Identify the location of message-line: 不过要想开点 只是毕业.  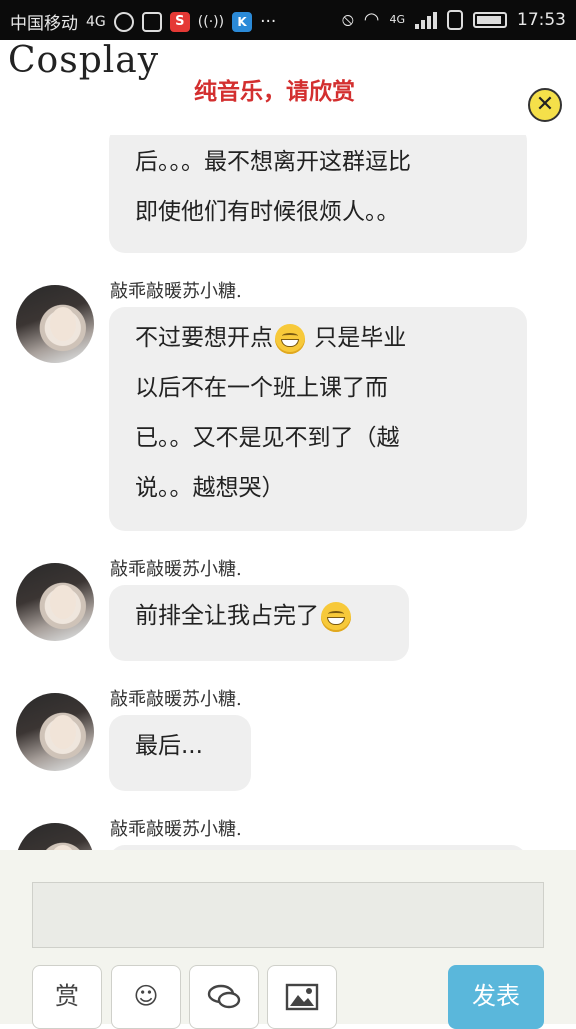
(318, 338).